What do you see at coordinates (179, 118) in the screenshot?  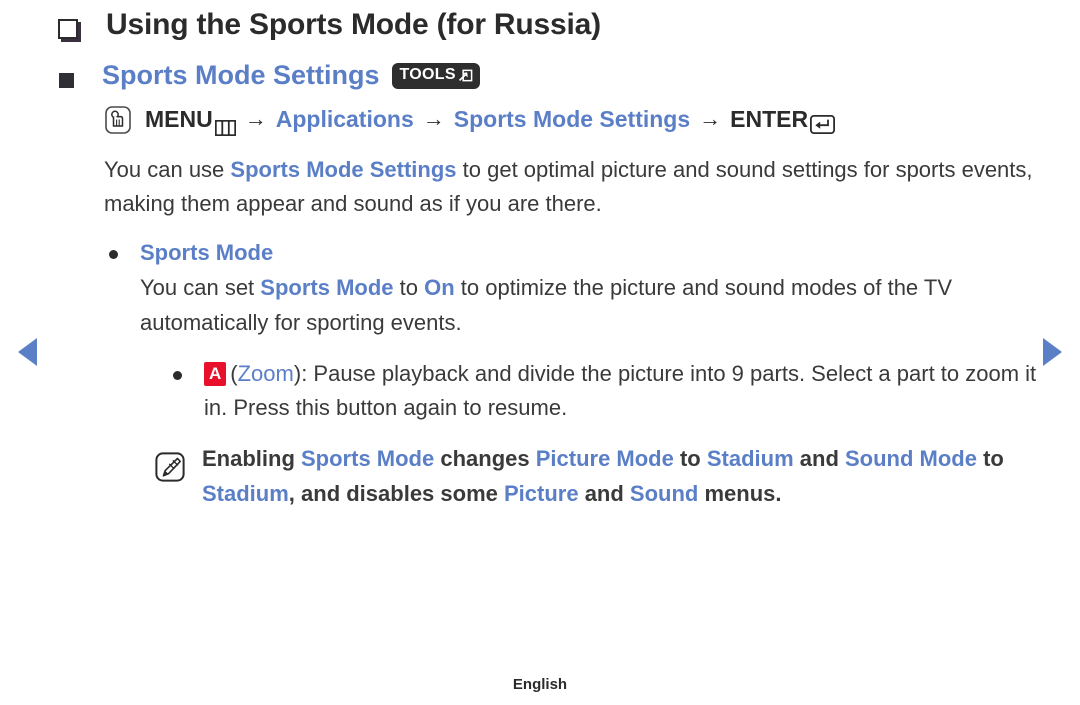 I see `menu-button-label: MENU` at bounding box center [179, 118].